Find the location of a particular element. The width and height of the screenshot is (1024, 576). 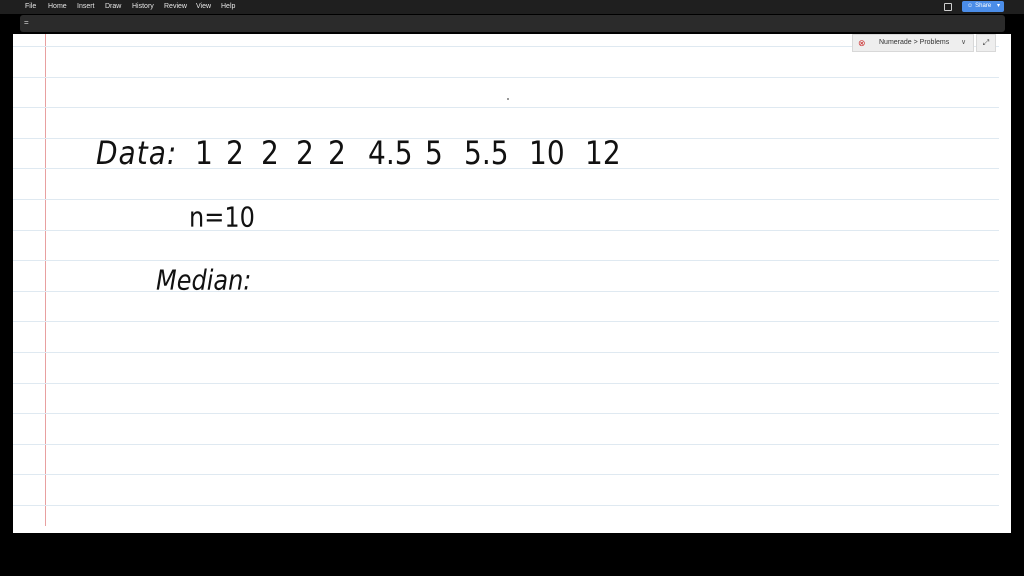

notebook-path: Numerade > Problems is located at coordinates (914, 42).